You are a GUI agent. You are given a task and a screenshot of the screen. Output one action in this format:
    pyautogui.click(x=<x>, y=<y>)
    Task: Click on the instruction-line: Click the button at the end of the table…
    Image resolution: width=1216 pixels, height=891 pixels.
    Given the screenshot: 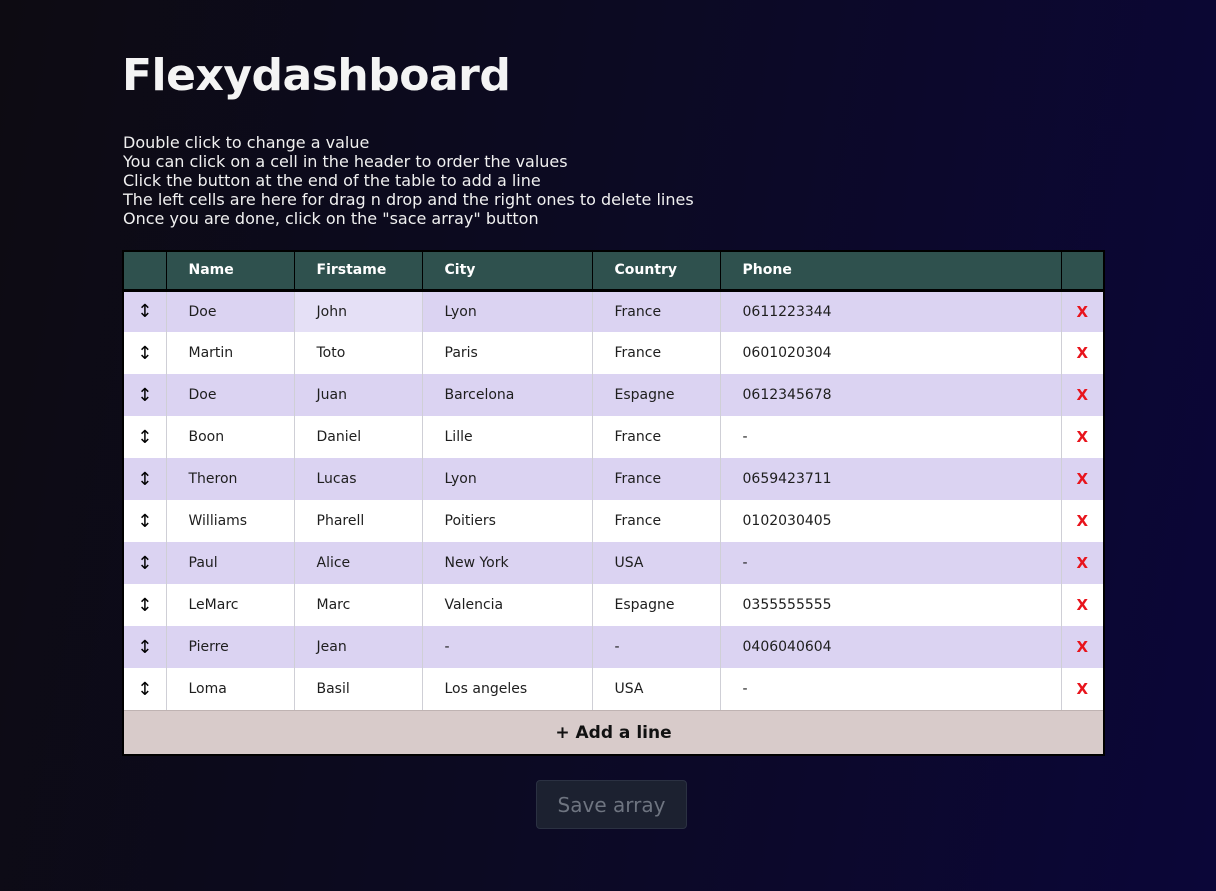 What is the action you would take?
    pyautogui.click(x=332, y=180)
    